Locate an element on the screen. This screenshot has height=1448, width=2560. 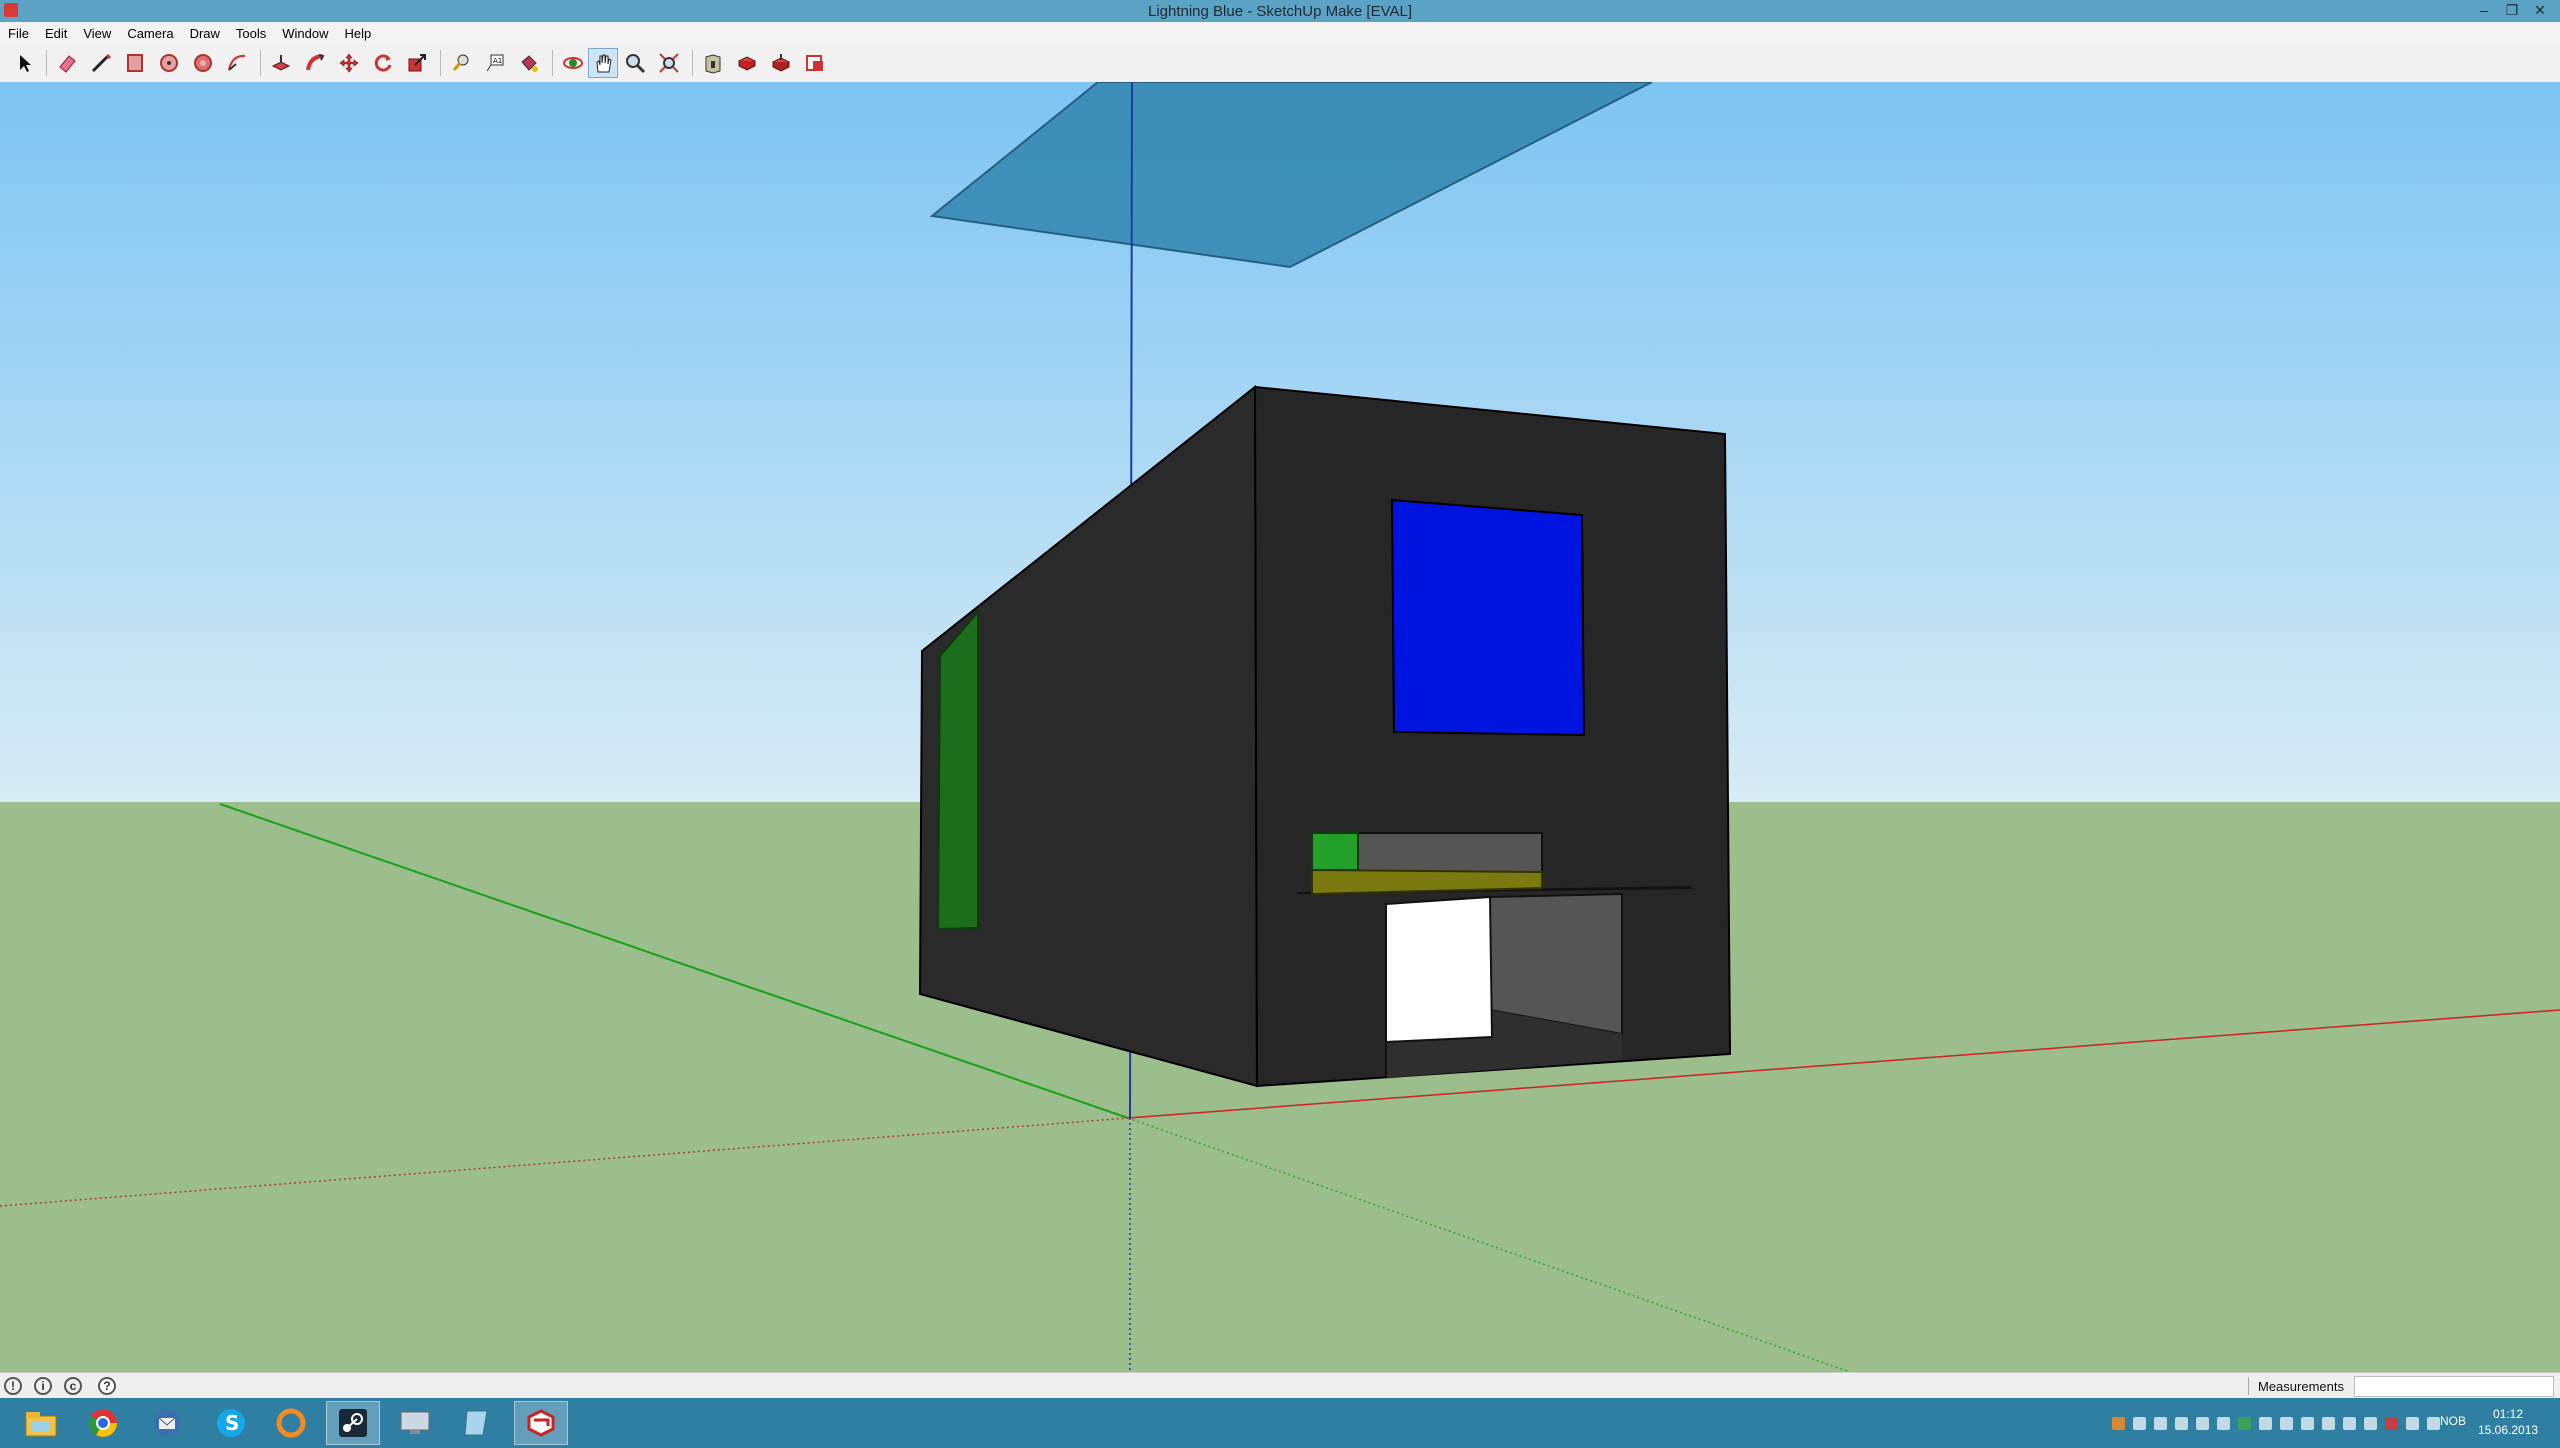
steam-icon is located at coordinates (353, 1423).